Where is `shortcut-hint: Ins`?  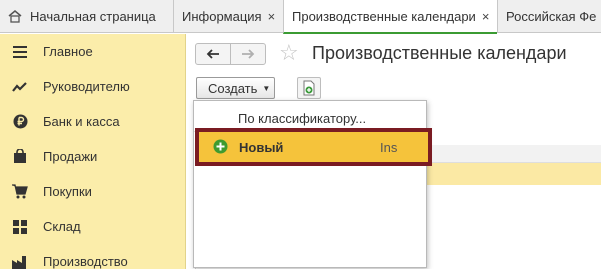
shortcut-hint: Ins is located at coordinates (389, 147).